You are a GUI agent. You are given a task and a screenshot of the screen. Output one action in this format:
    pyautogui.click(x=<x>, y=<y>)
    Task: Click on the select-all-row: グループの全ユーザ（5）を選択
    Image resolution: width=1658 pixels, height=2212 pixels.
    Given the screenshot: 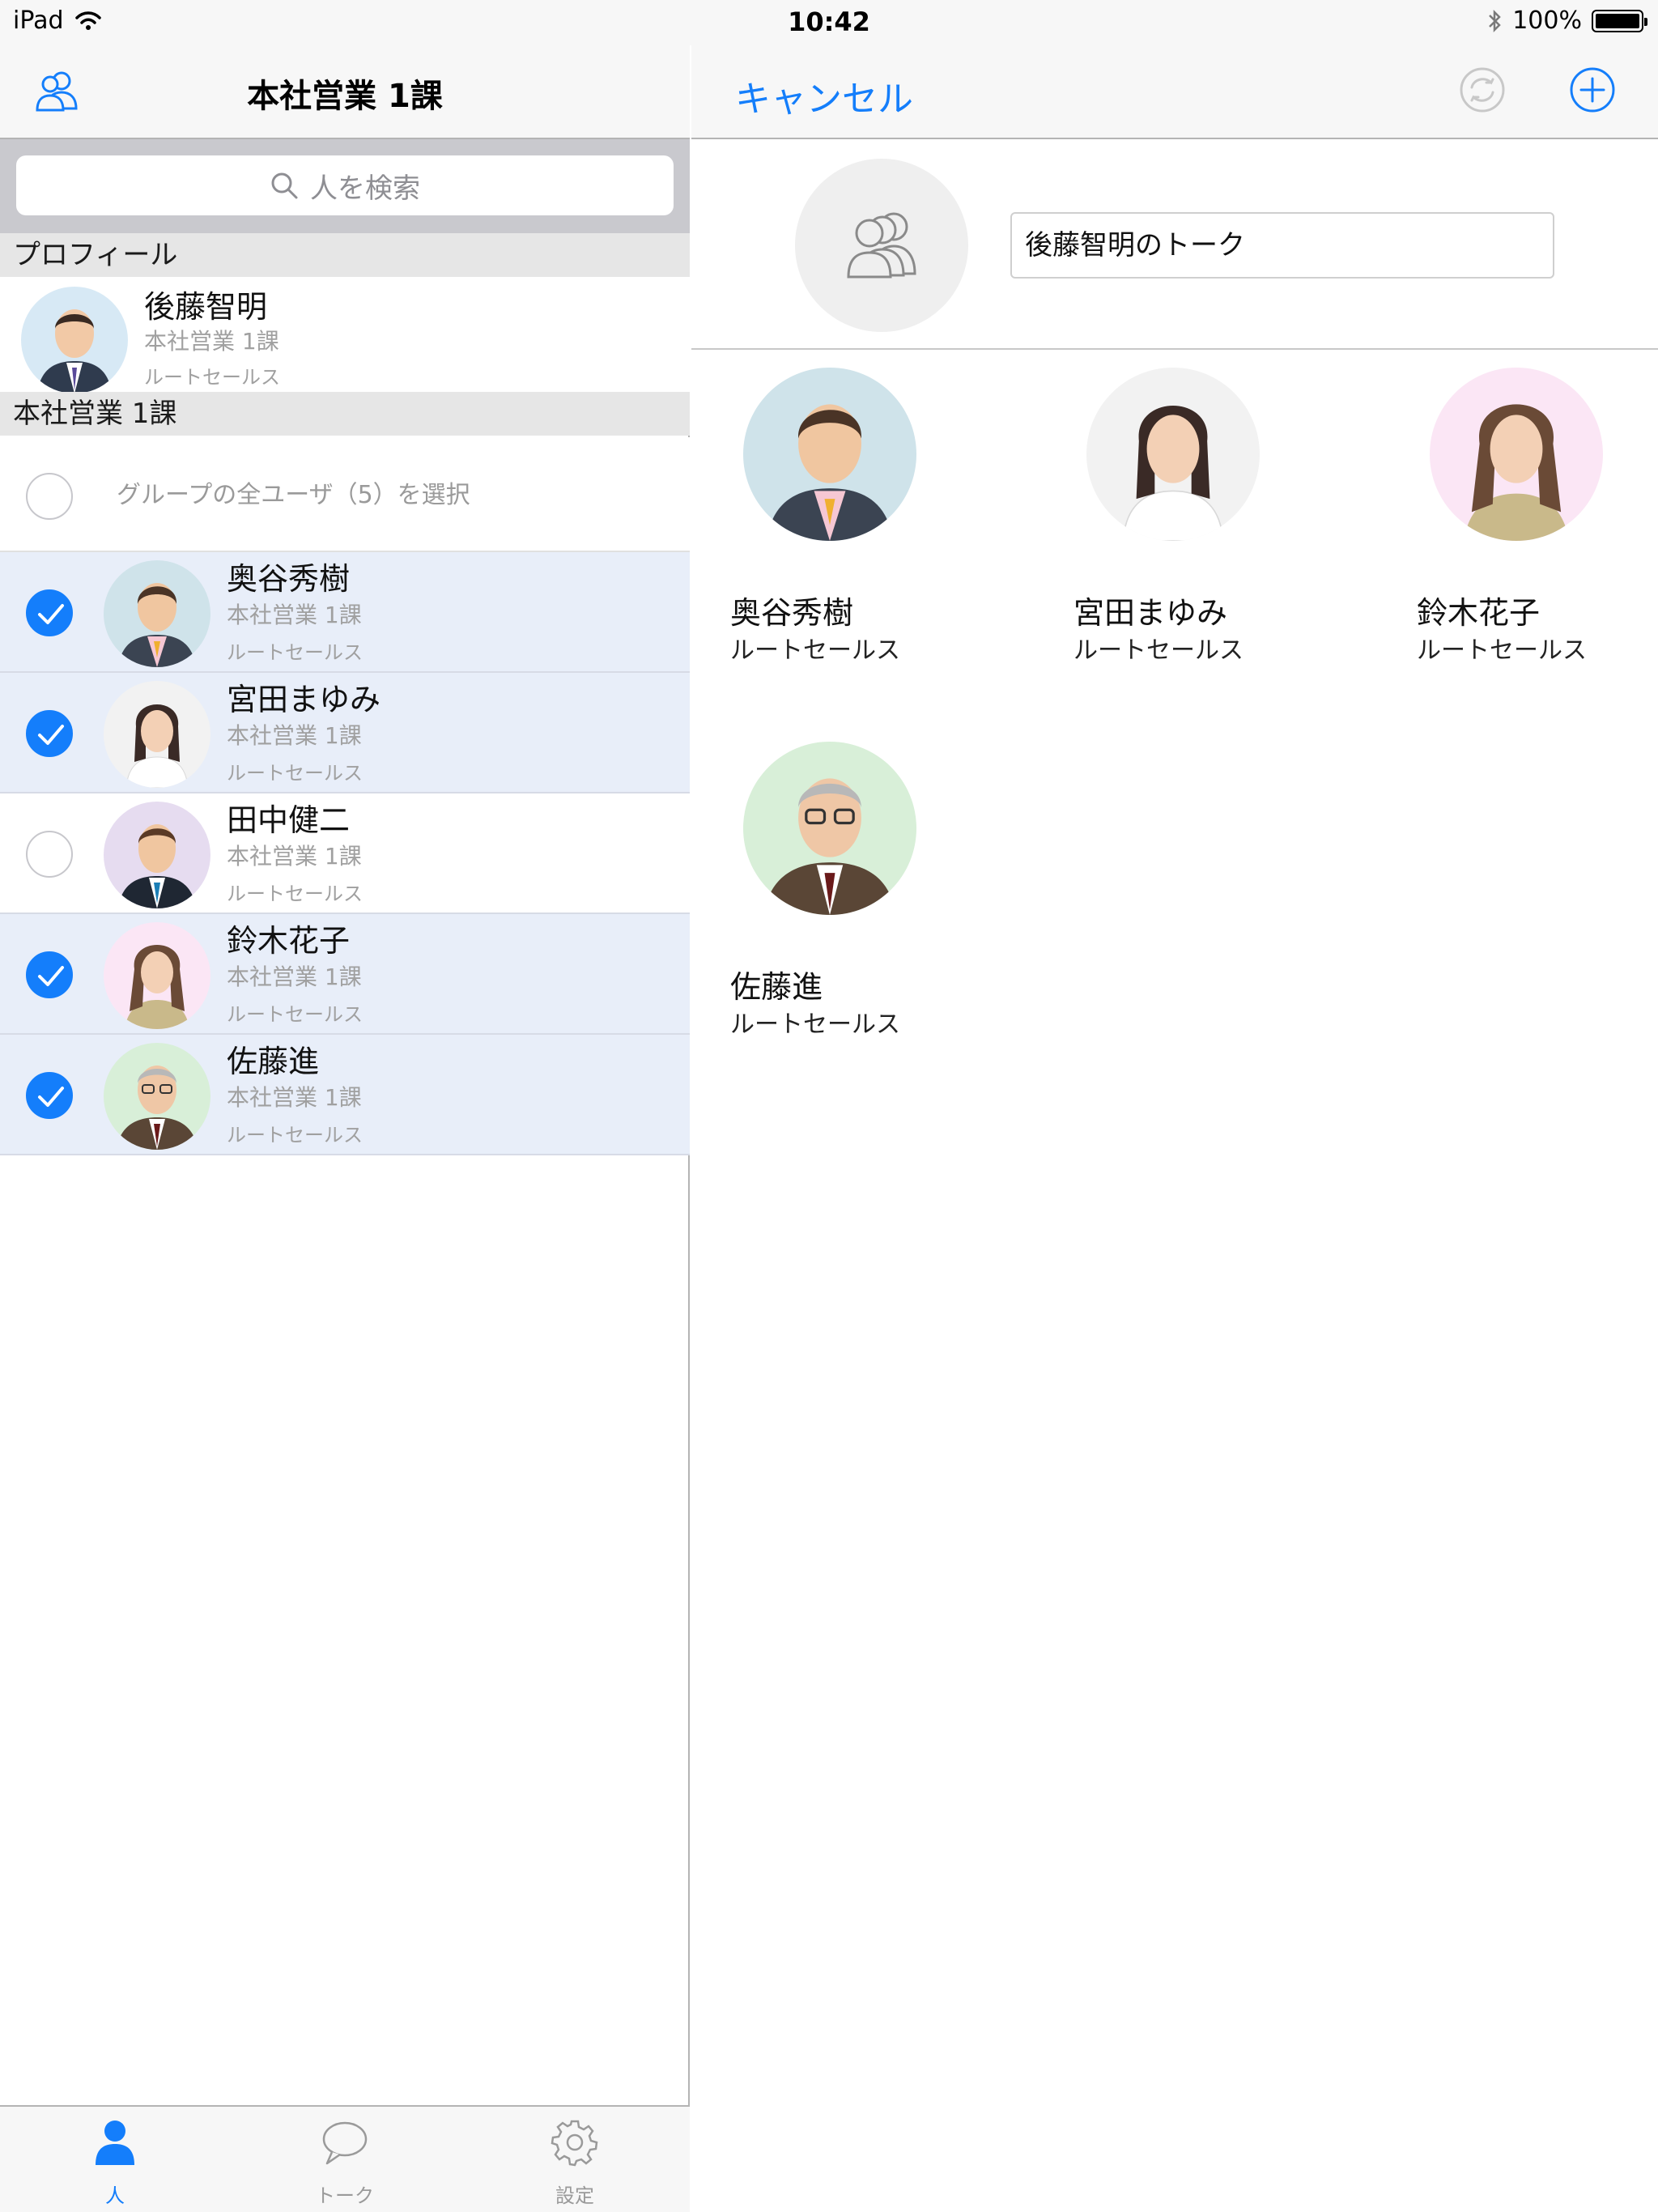 What is the action you would take?
    pyautogui.click(x=345, y=495)
    